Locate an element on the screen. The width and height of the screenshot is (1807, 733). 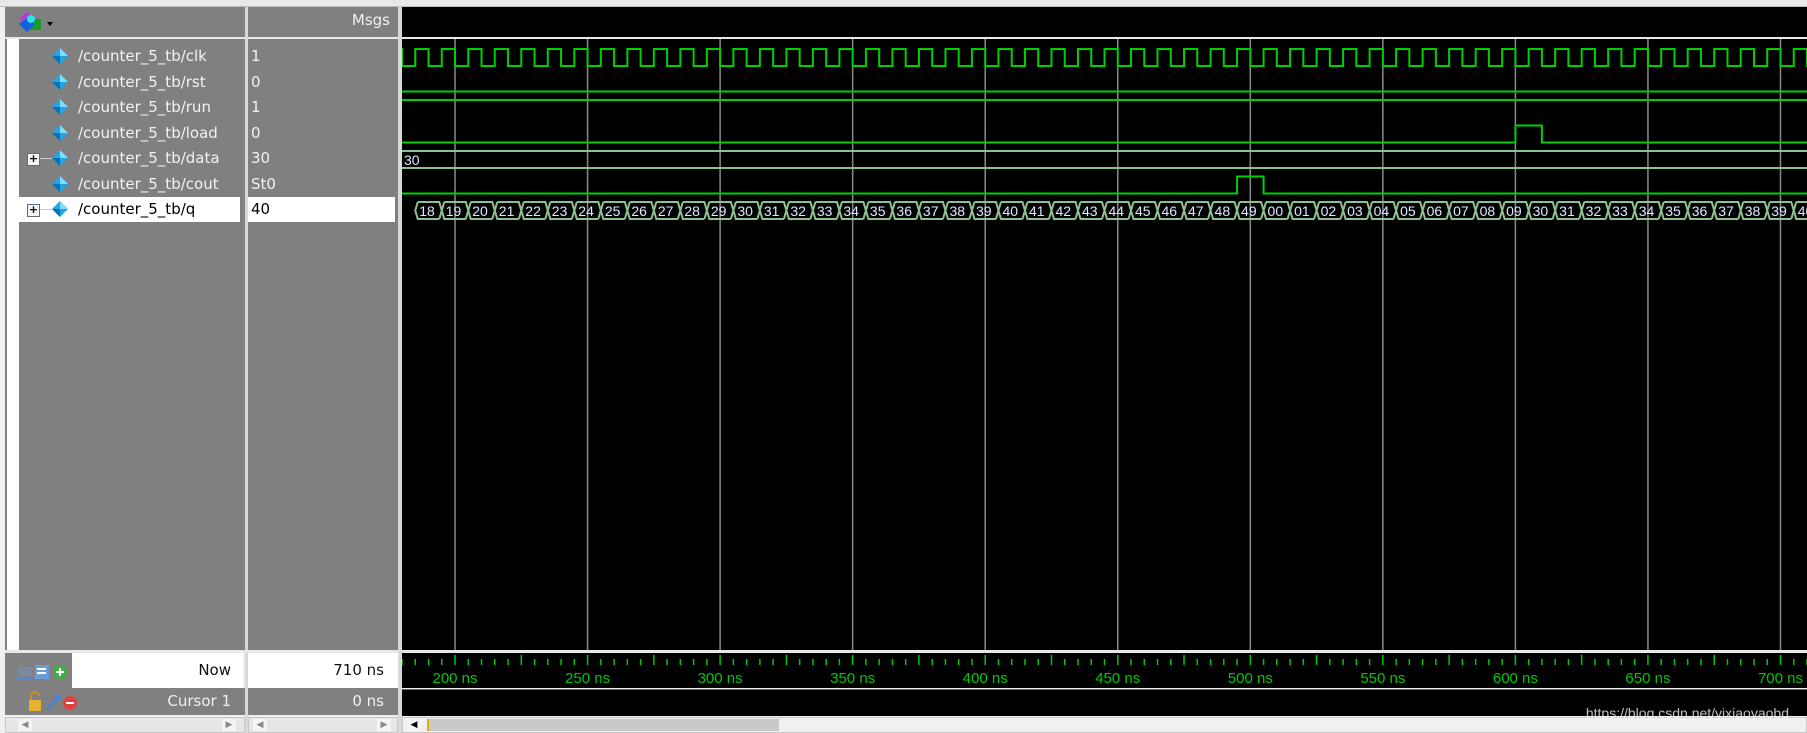
signal-row-clk: /counter_5_tb/clk is located at coordinates (127, 56).